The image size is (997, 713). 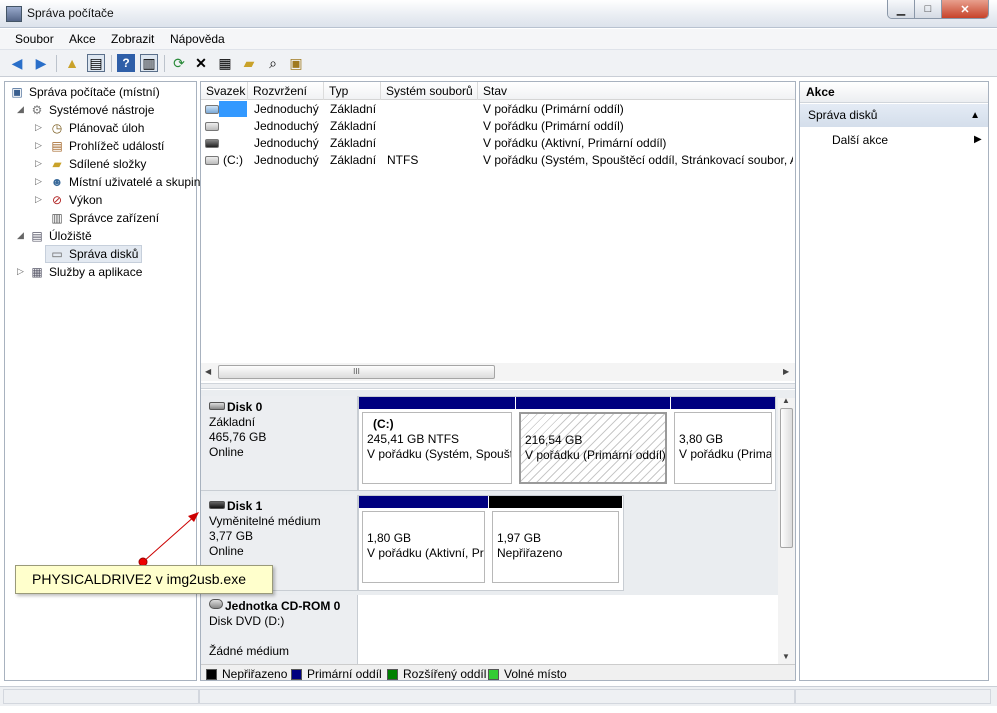 I want to click on tree-item-services: ▷ ▦ Služby a aplikace, so click(x=79, y=271).